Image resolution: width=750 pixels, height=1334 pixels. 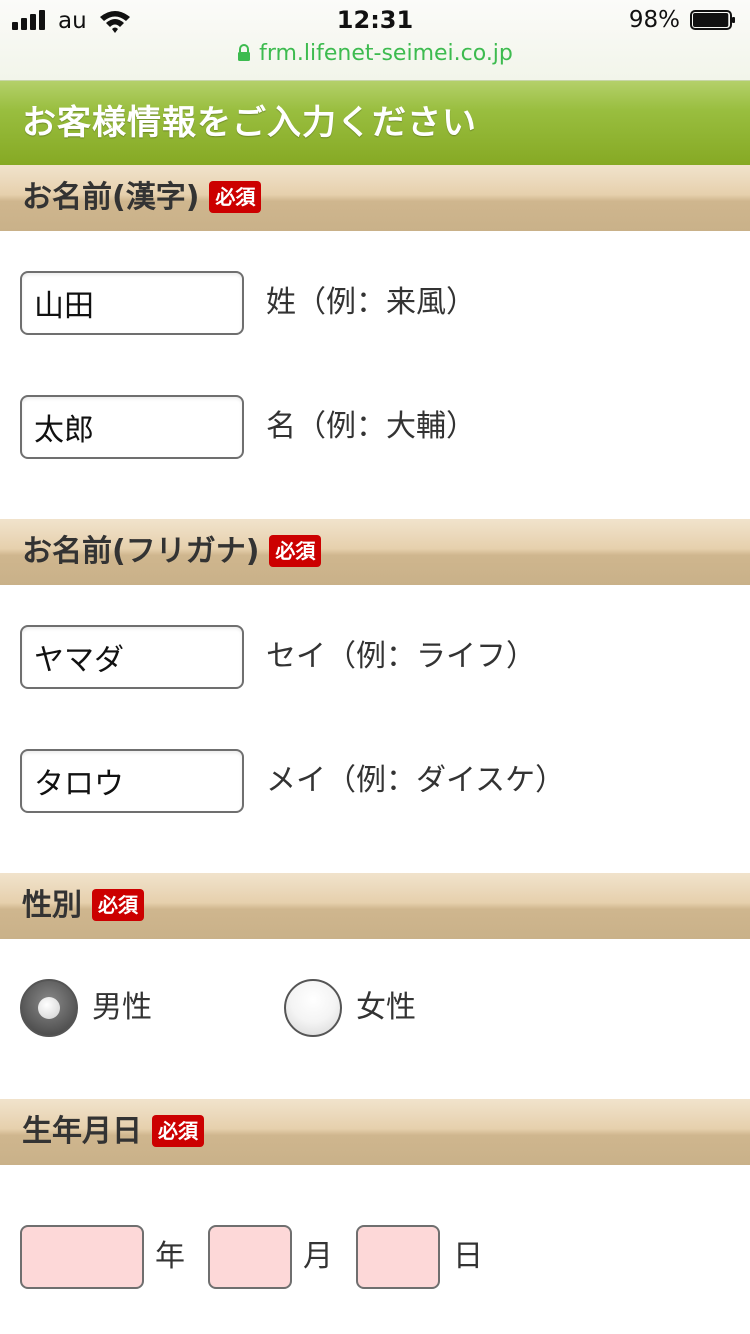 What do you see at coordinates (371, 302) in the screenshot?
I see `last-name-kanji-hint: 姓（例：来風）` at bounding box center [371, 302].